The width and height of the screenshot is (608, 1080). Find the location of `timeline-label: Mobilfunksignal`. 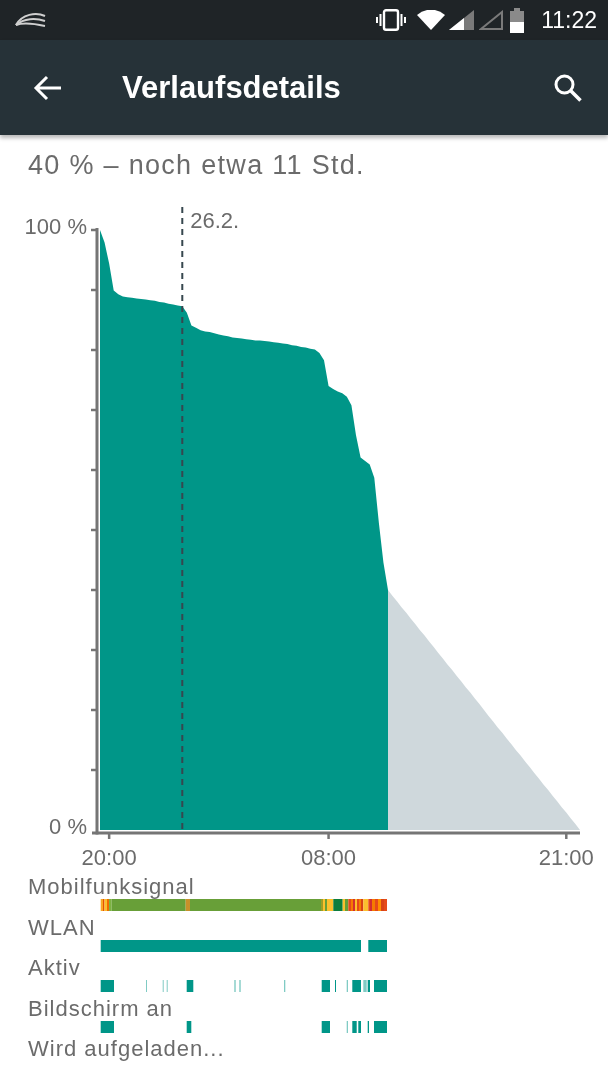

timeline-label: Mobilfunksignal is located at coordinates (111, 887).